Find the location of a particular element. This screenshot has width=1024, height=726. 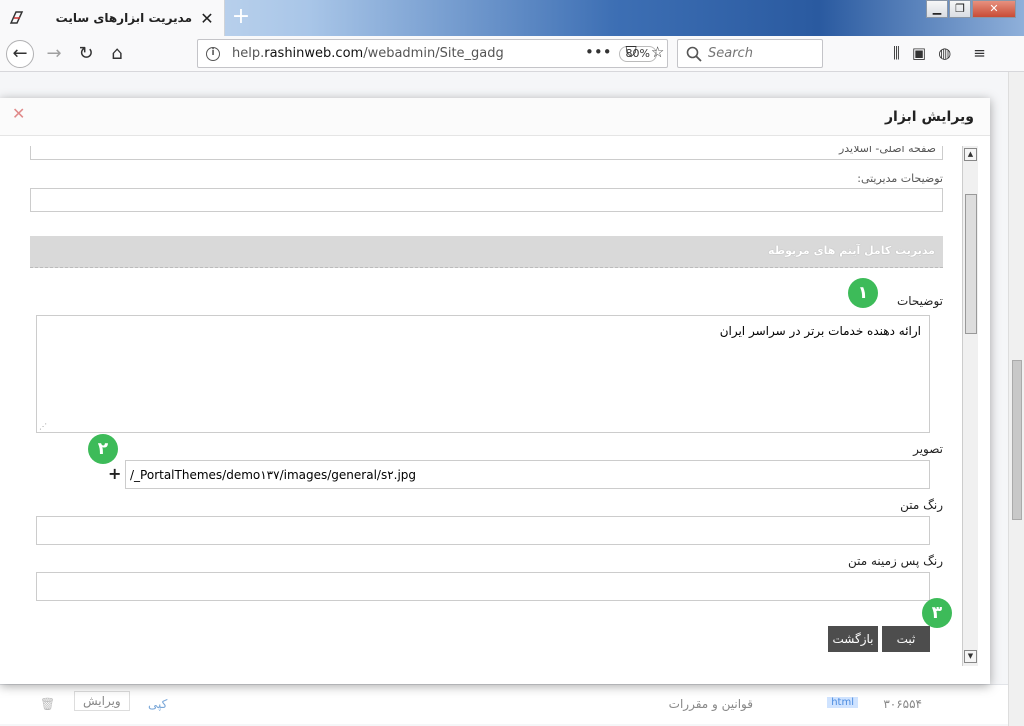

trash-icon: 🗑 is located at coordinates (47, 704).